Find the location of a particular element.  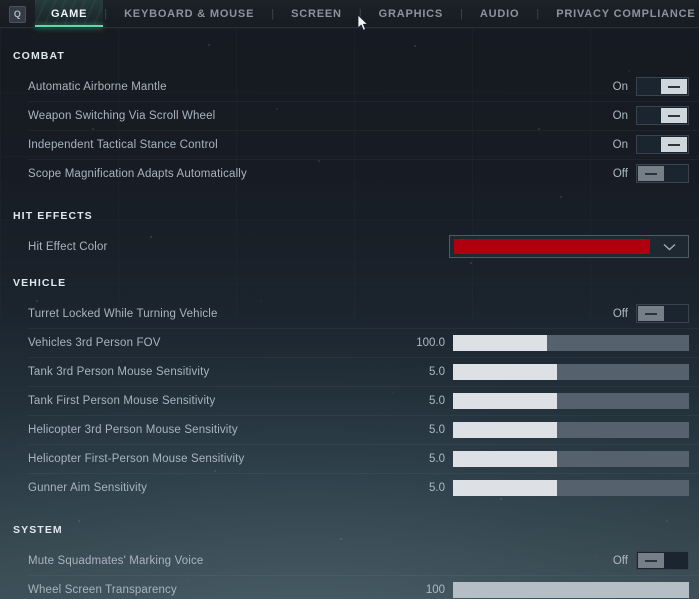

setting-row: Tank First Person Mouse Sensitivity 5.0 is located at coordinates (349, 400).